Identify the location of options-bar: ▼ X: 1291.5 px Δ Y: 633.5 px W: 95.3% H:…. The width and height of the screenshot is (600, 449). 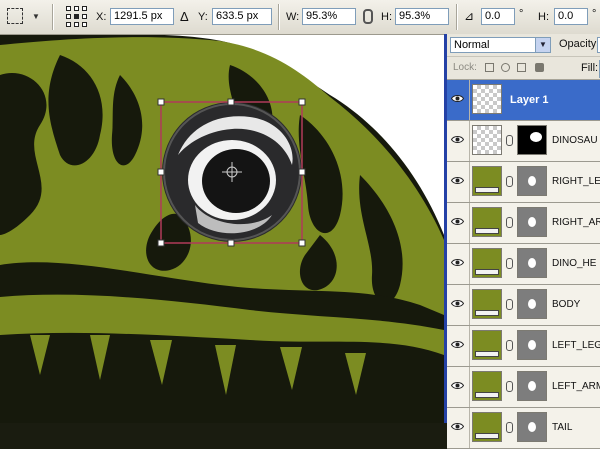
(300, 17).